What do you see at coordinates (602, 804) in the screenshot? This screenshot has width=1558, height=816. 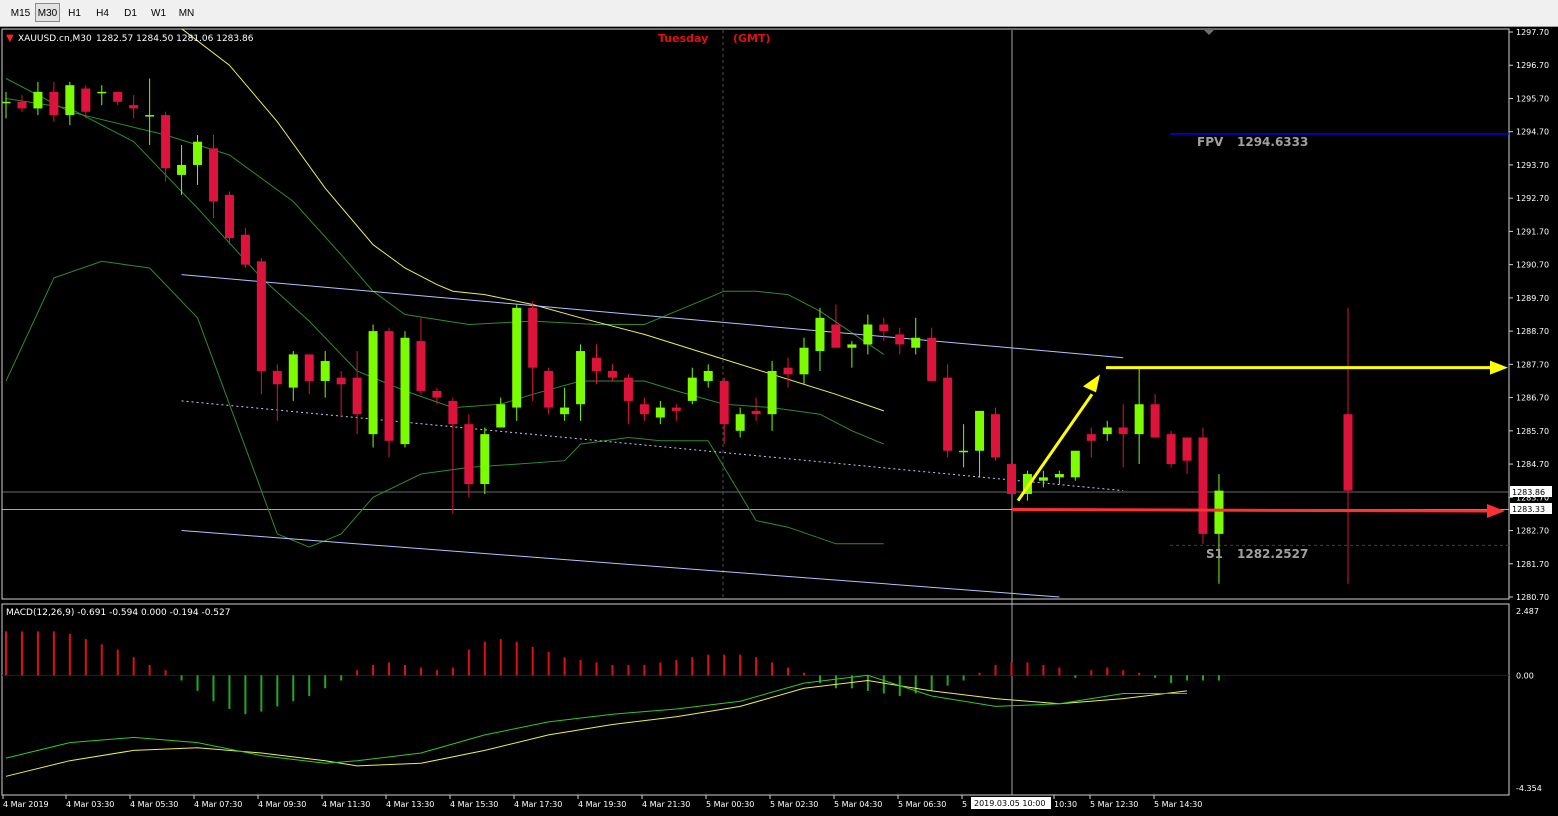 I see `x-tick-label: 4 Mar 19:30` at bounding box center [602, 804].